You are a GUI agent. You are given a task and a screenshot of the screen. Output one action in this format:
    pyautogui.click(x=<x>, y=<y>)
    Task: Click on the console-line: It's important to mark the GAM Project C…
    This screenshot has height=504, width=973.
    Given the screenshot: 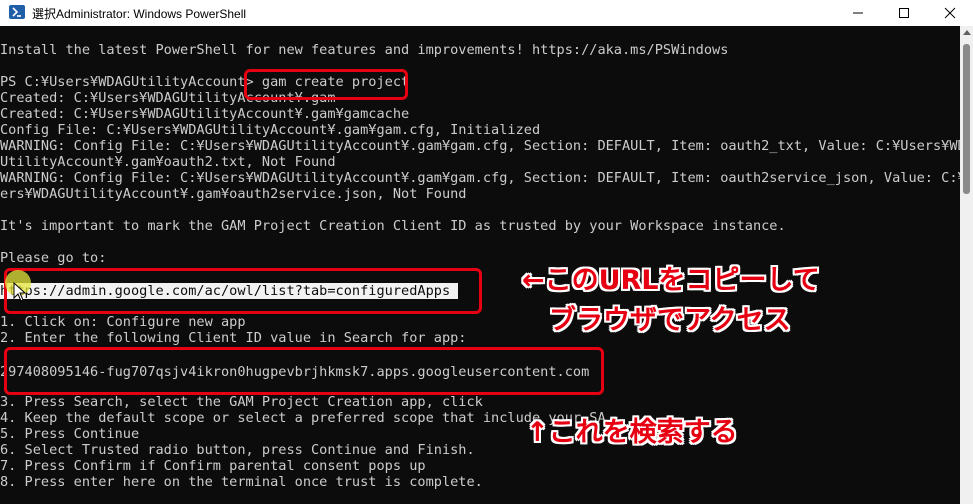 What is the action you would take?
    pyautogui.click(x=393, y=226)
    